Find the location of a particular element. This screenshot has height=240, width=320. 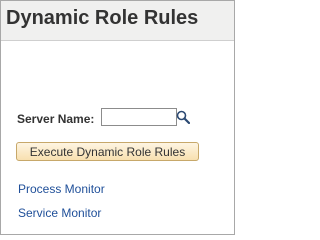

search-icon-graphic is located at coordinates (183, 117).